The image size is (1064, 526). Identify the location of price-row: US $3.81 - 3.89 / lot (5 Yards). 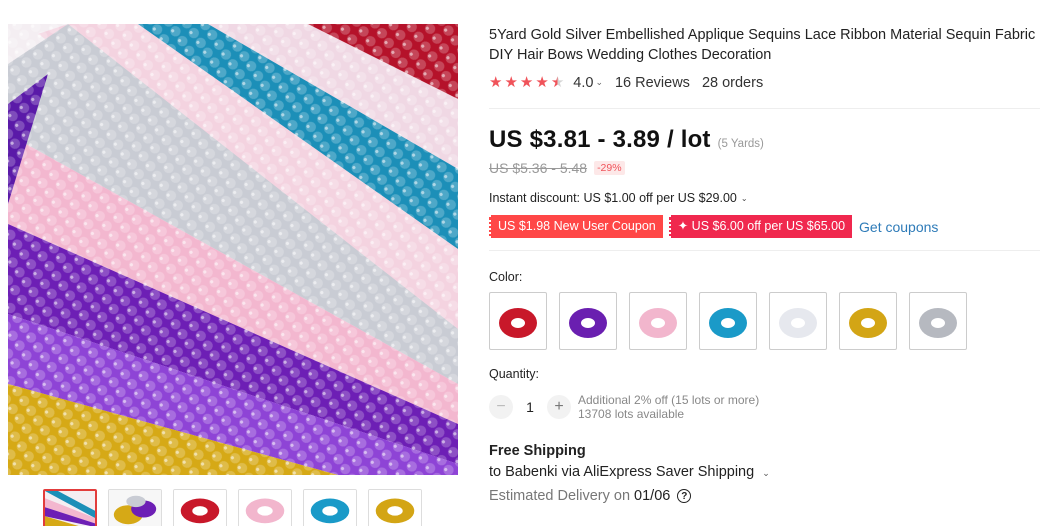
(626, 140).